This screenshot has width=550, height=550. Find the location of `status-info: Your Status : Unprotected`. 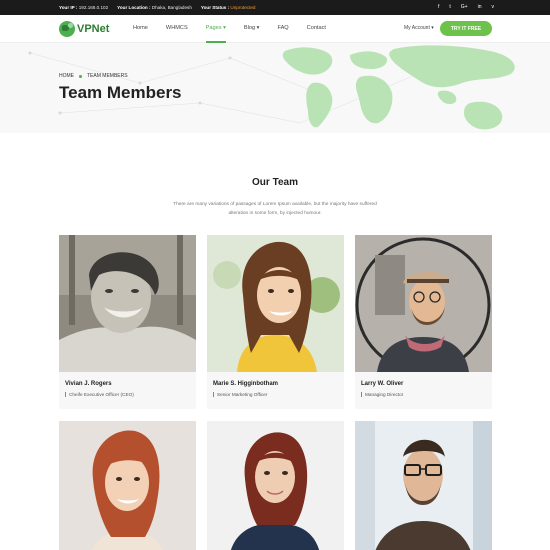

status-info: Your Status : Unprotected is located at coordinates (228, 7).